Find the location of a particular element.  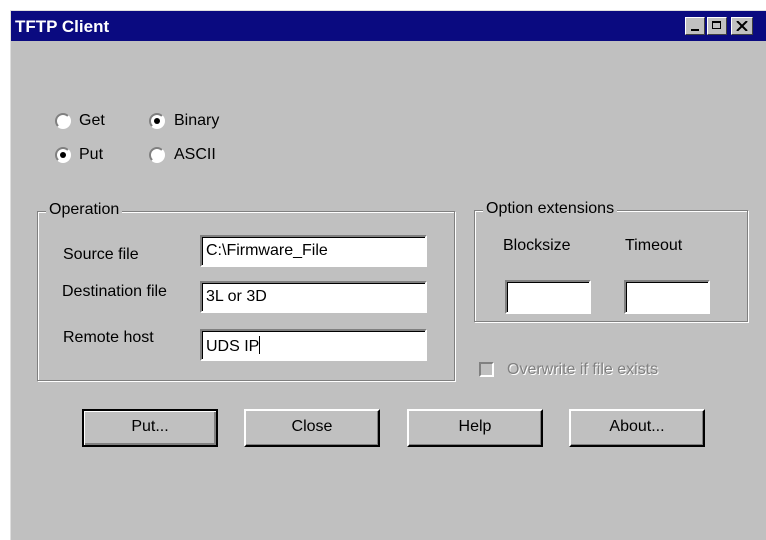

get-radio is located at coordinates (63, 121).